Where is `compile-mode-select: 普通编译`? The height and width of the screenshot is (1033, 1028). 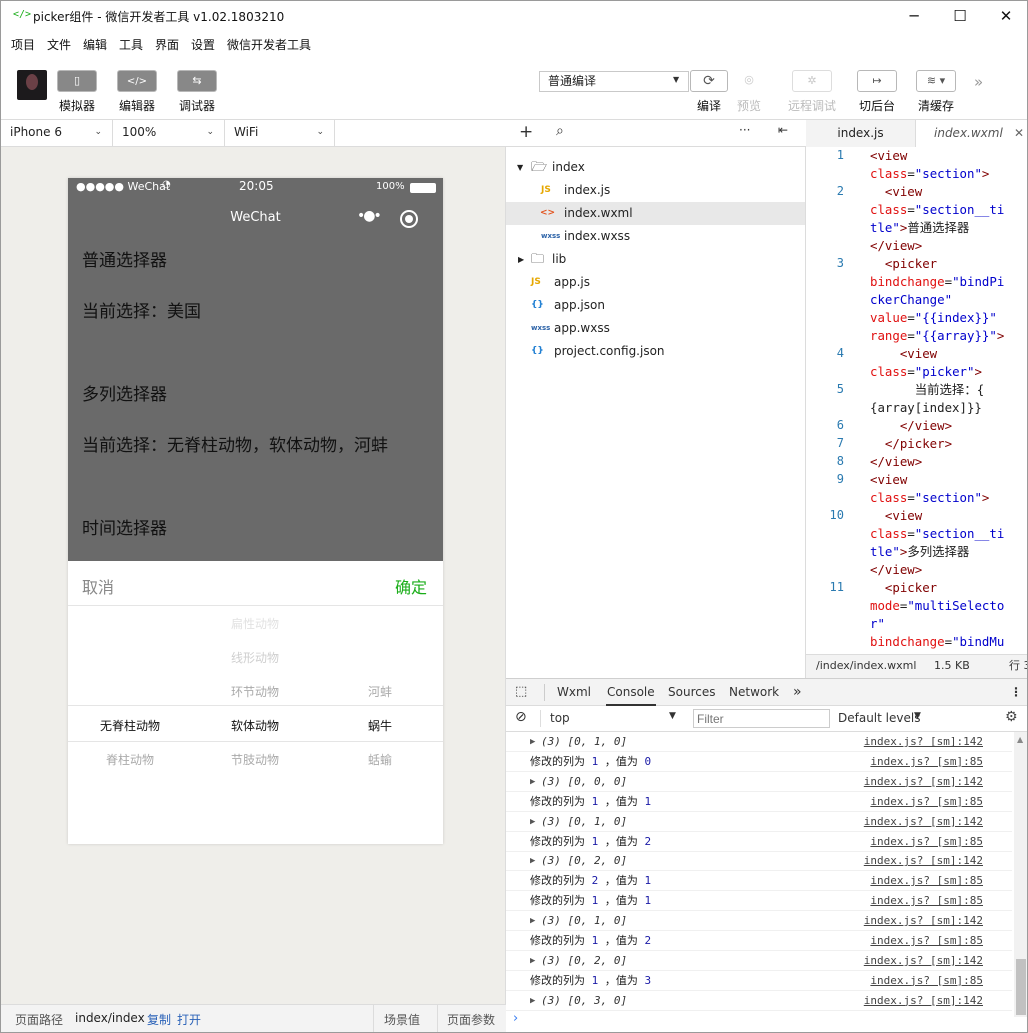
compile-mode-select: 普通编译 is located at coordinates (614, 81).